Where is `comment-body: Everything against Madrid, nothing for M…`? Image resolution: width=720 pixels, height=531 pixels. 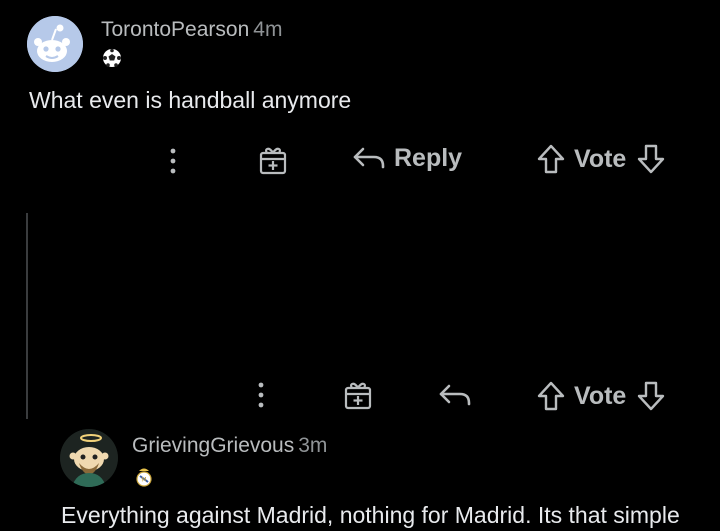 comment-body: Everything against Madrid, nothing for M… is located at coordinates (370, 515).